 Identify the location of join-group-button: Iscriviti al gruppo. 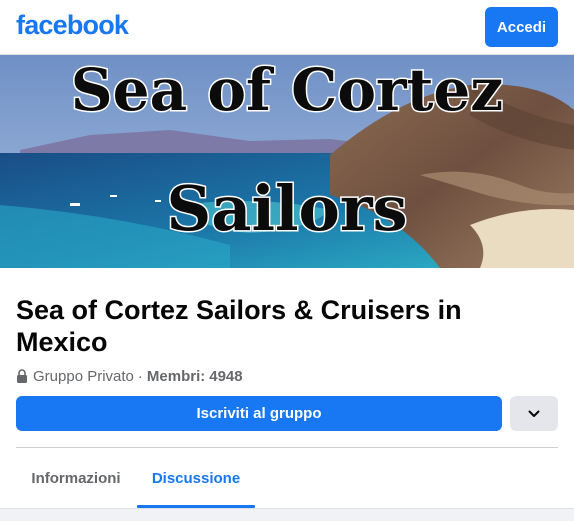
(259, 413).